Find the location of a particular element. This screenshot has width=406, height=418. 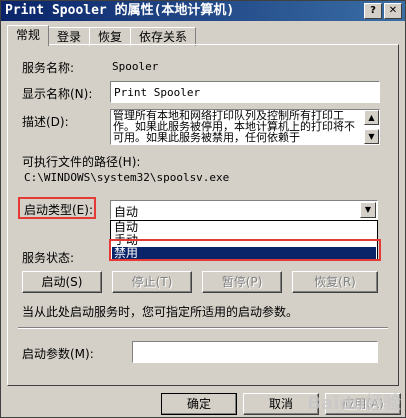

startup-type-value: 自动 is located at coordinates (126, 212).